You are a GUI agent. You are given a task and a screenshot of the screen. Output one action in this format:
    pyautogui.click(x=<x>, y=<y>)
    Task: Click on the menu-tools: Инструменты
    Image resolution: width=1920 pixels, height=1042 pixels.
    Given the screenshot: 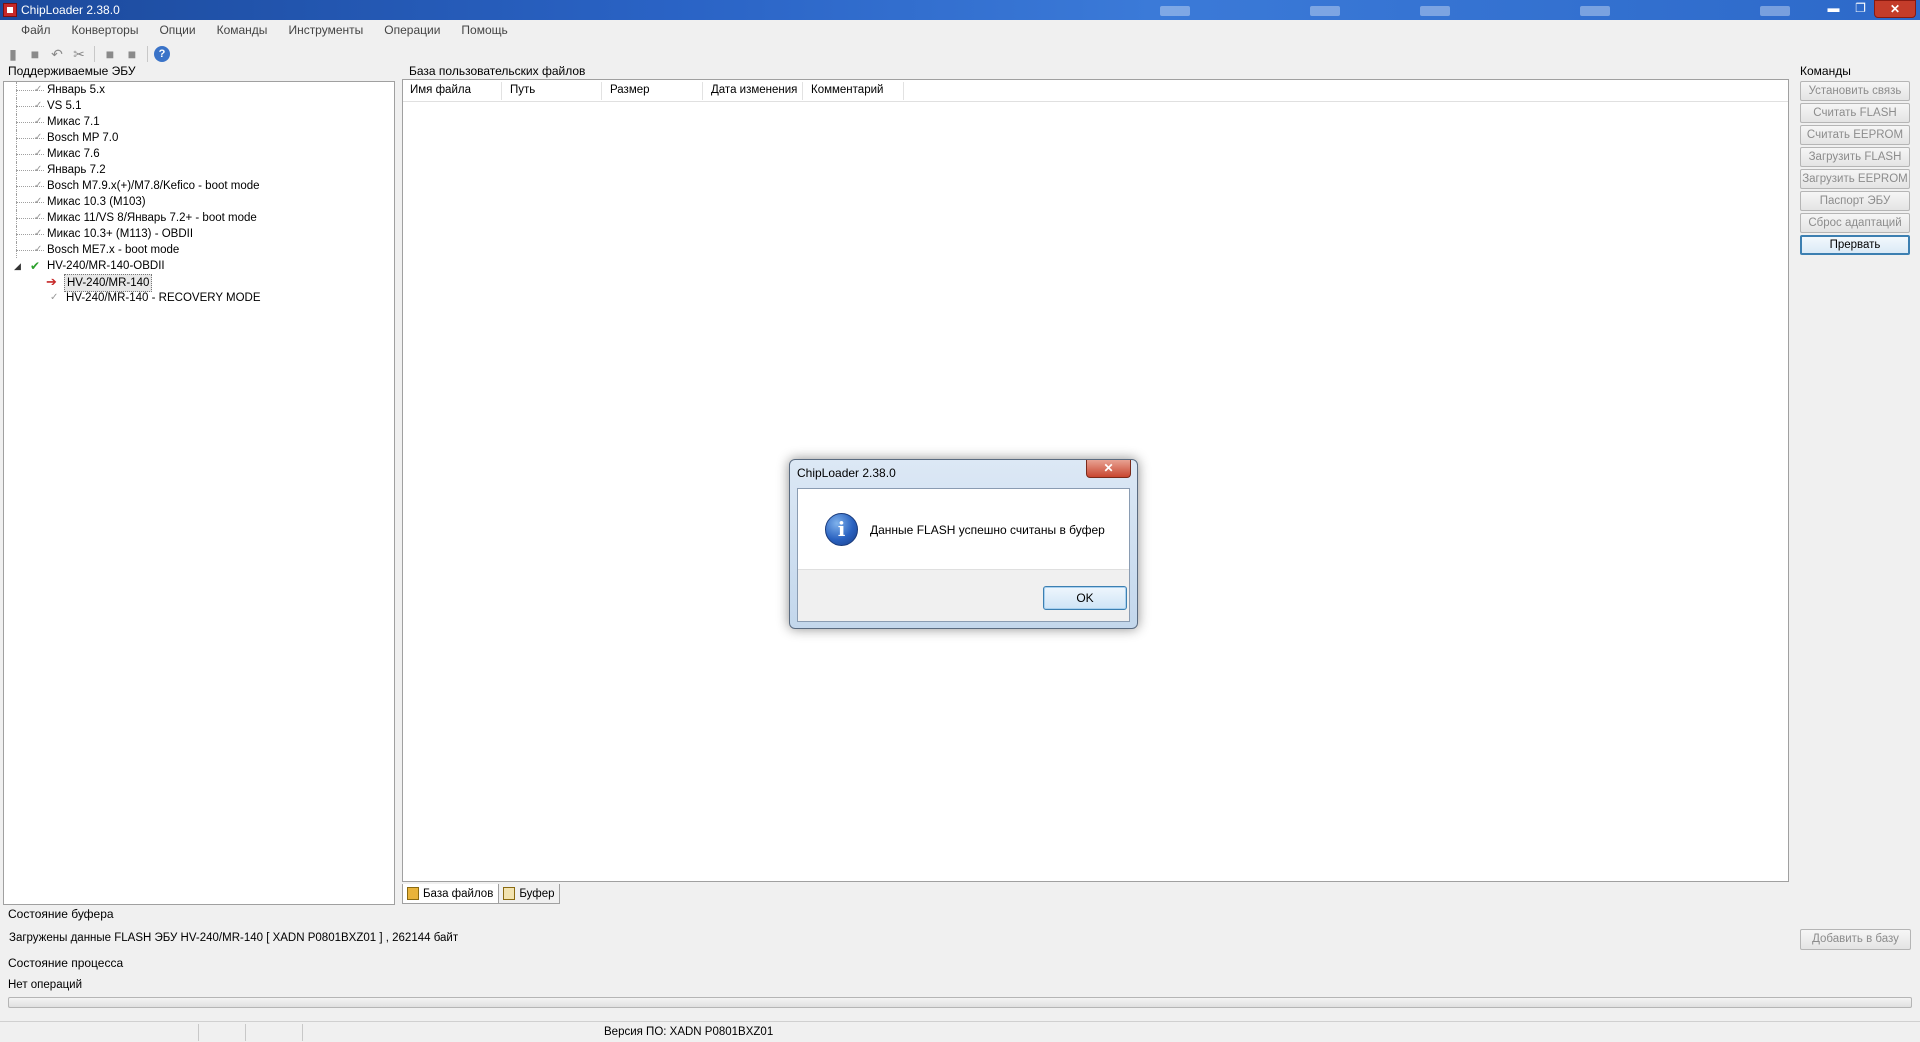 What is the action you would take?
    pyautogui.click(x=329, y=31)
    